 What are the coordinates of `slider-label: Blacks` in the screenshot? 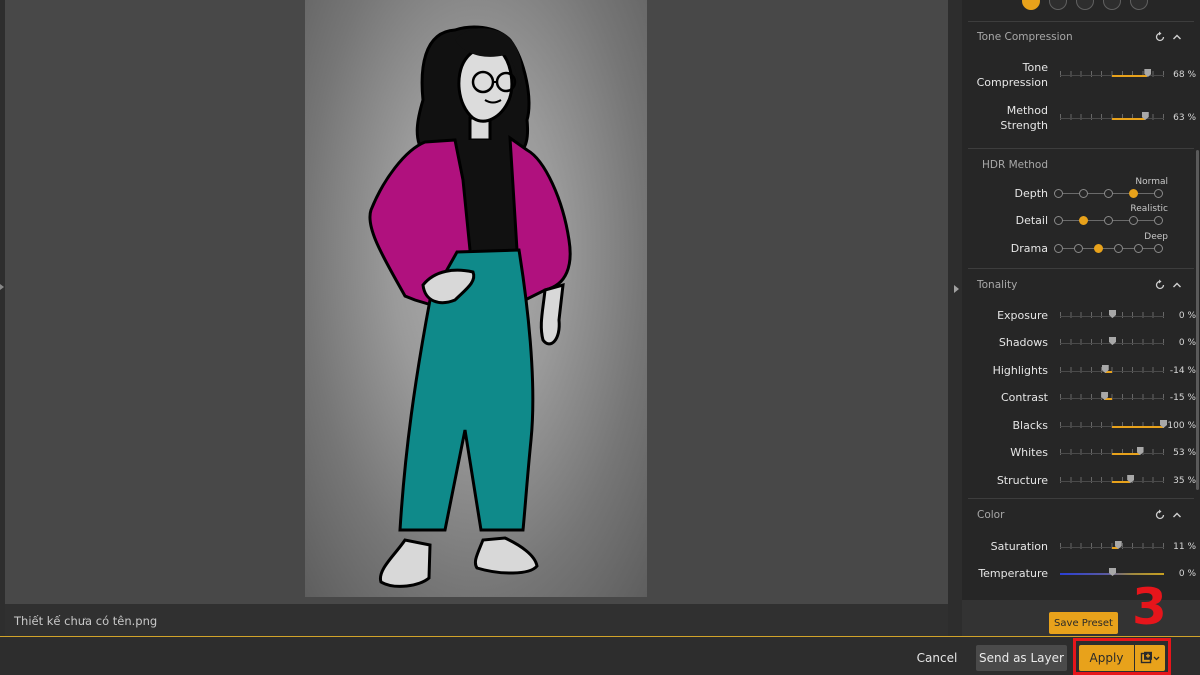 It's located at (1030, 425).